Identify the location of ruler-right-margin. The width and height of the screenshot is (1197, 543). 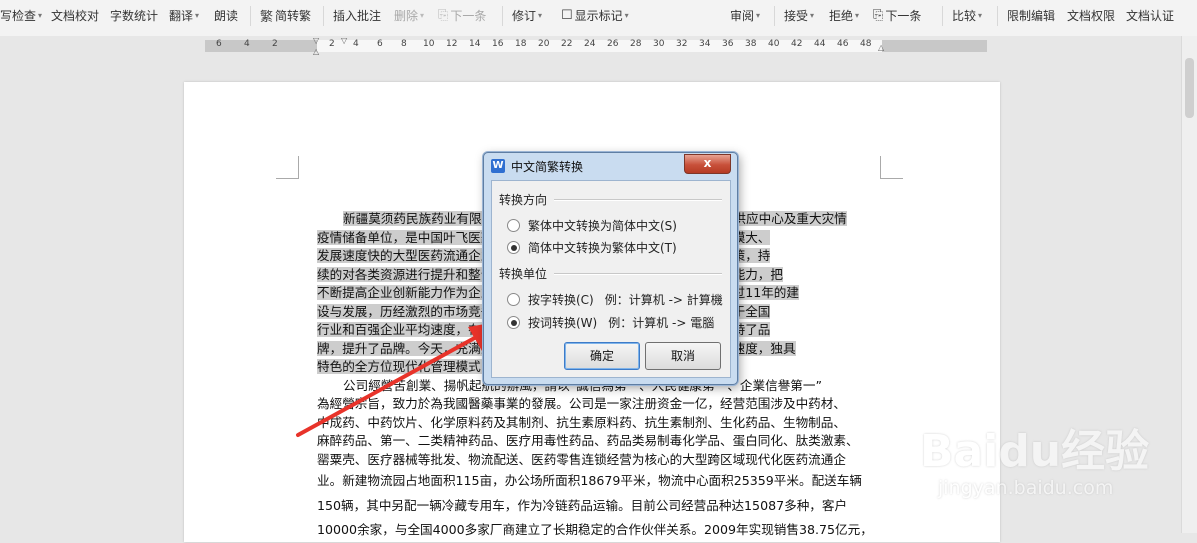
(934, 46).